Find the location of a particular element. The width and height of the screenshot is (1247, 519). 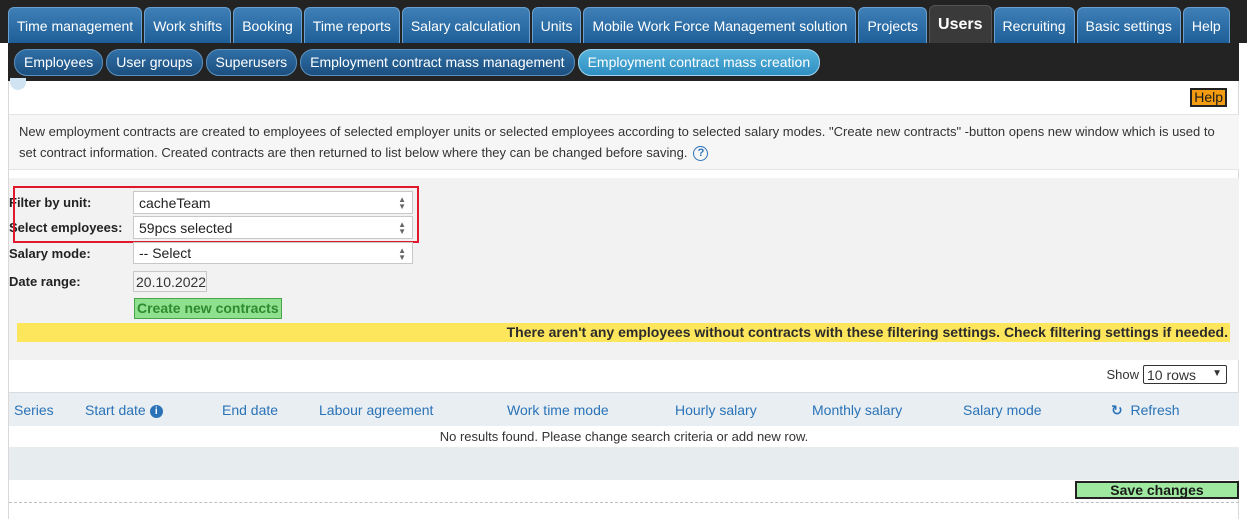

salary-mode-label: Salary mode: is located at coordinates (50, 253).